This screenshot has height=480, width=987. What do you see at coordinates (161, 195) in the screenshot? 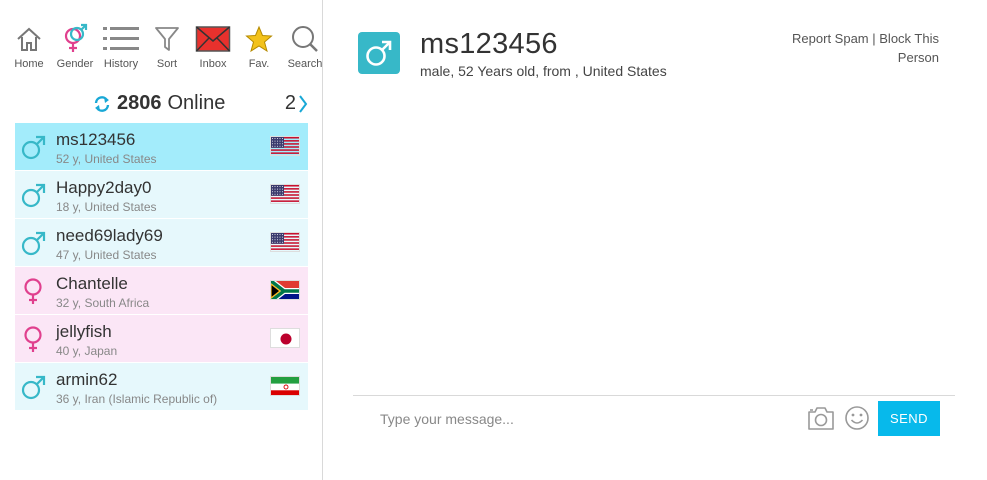
I see `user-row: Happy2day0 18 y, United States` at bounding box center [161, 195].